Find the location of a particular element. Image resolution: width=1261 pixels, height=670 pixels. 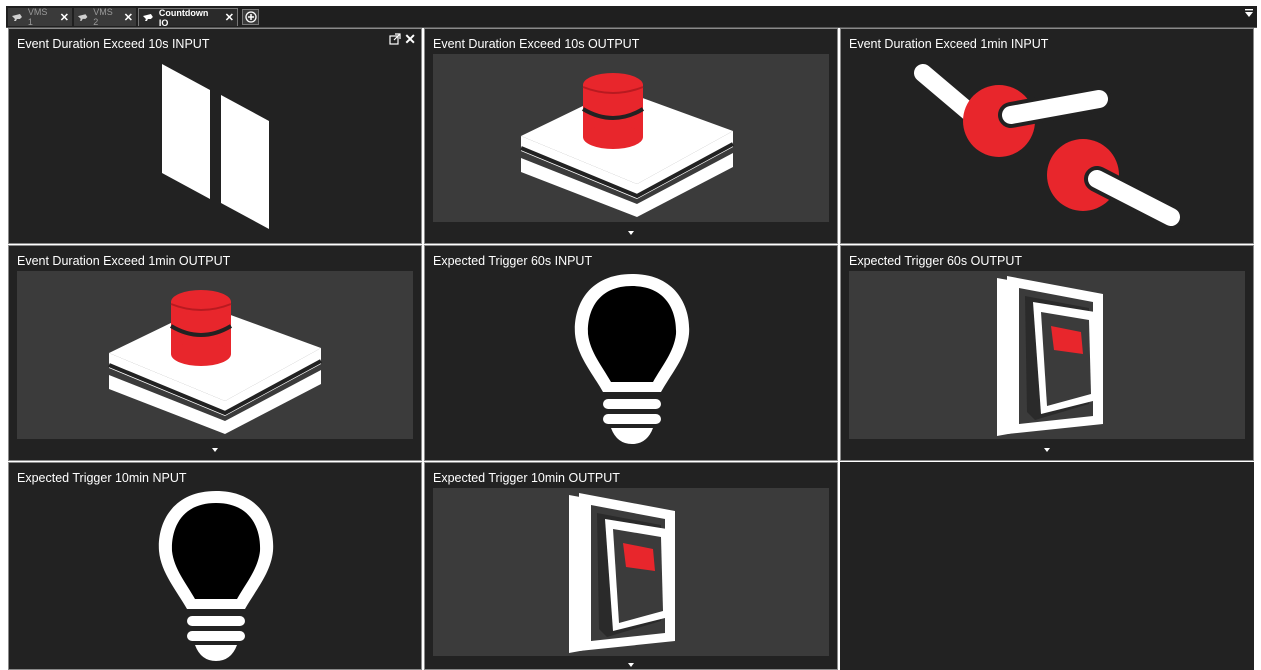

tab-label: VMS 2 is located at coordinates (103, 17).